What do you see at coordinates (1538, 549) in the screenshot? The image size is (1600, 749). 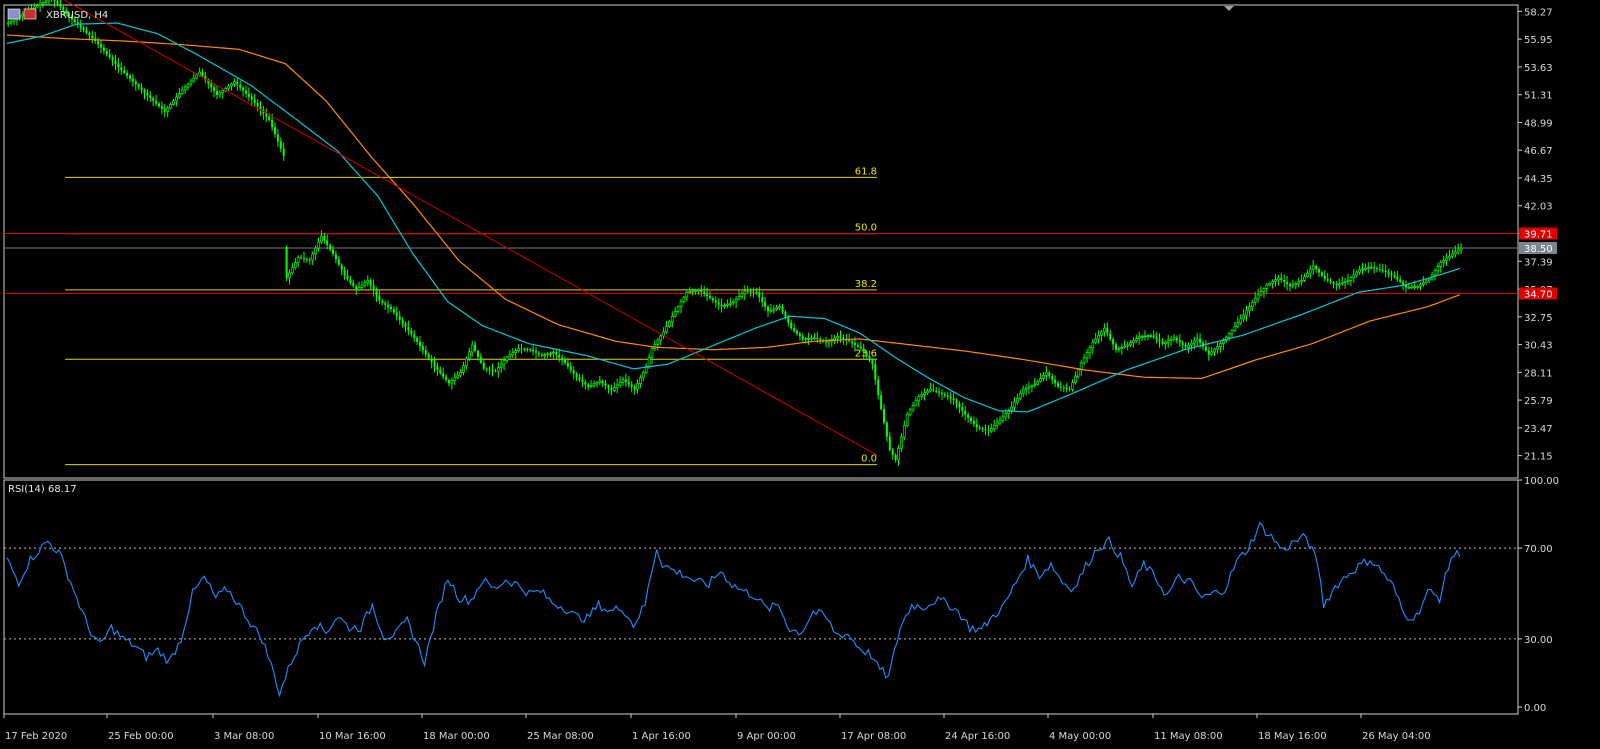 I see `rsi-tick-label: 70.00` at bounding box center [1538, 549].